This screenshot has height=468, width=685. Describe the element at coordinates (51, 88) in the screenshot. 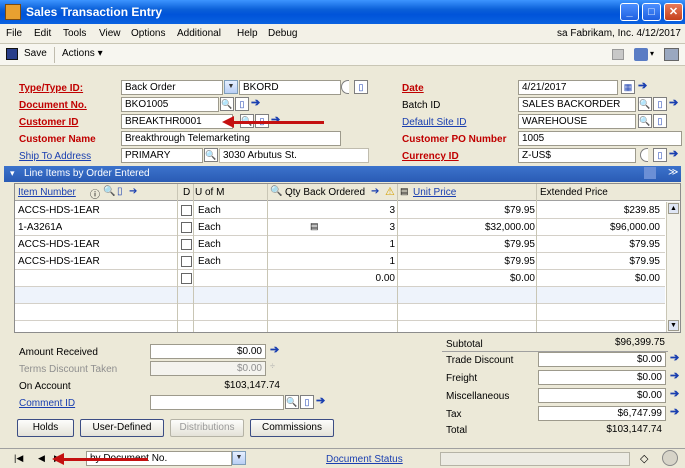

I see `type-id-label: Type/Type ID:` at that location.